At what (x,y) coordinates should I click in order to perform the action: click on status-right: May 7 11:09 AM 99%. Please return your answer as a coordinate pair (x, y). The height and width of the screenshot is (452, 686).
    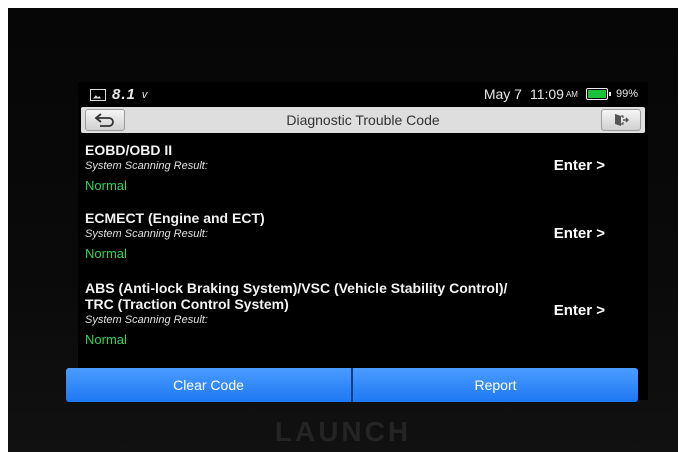
    Looking at the image, I should click on (561, 94).